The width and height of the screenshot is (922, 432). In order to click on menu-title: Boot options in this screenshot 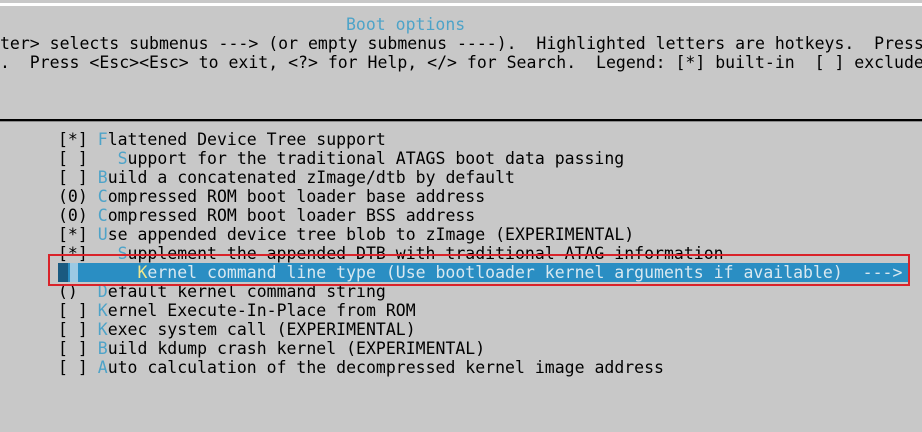, I will do `click(406, 24)`.